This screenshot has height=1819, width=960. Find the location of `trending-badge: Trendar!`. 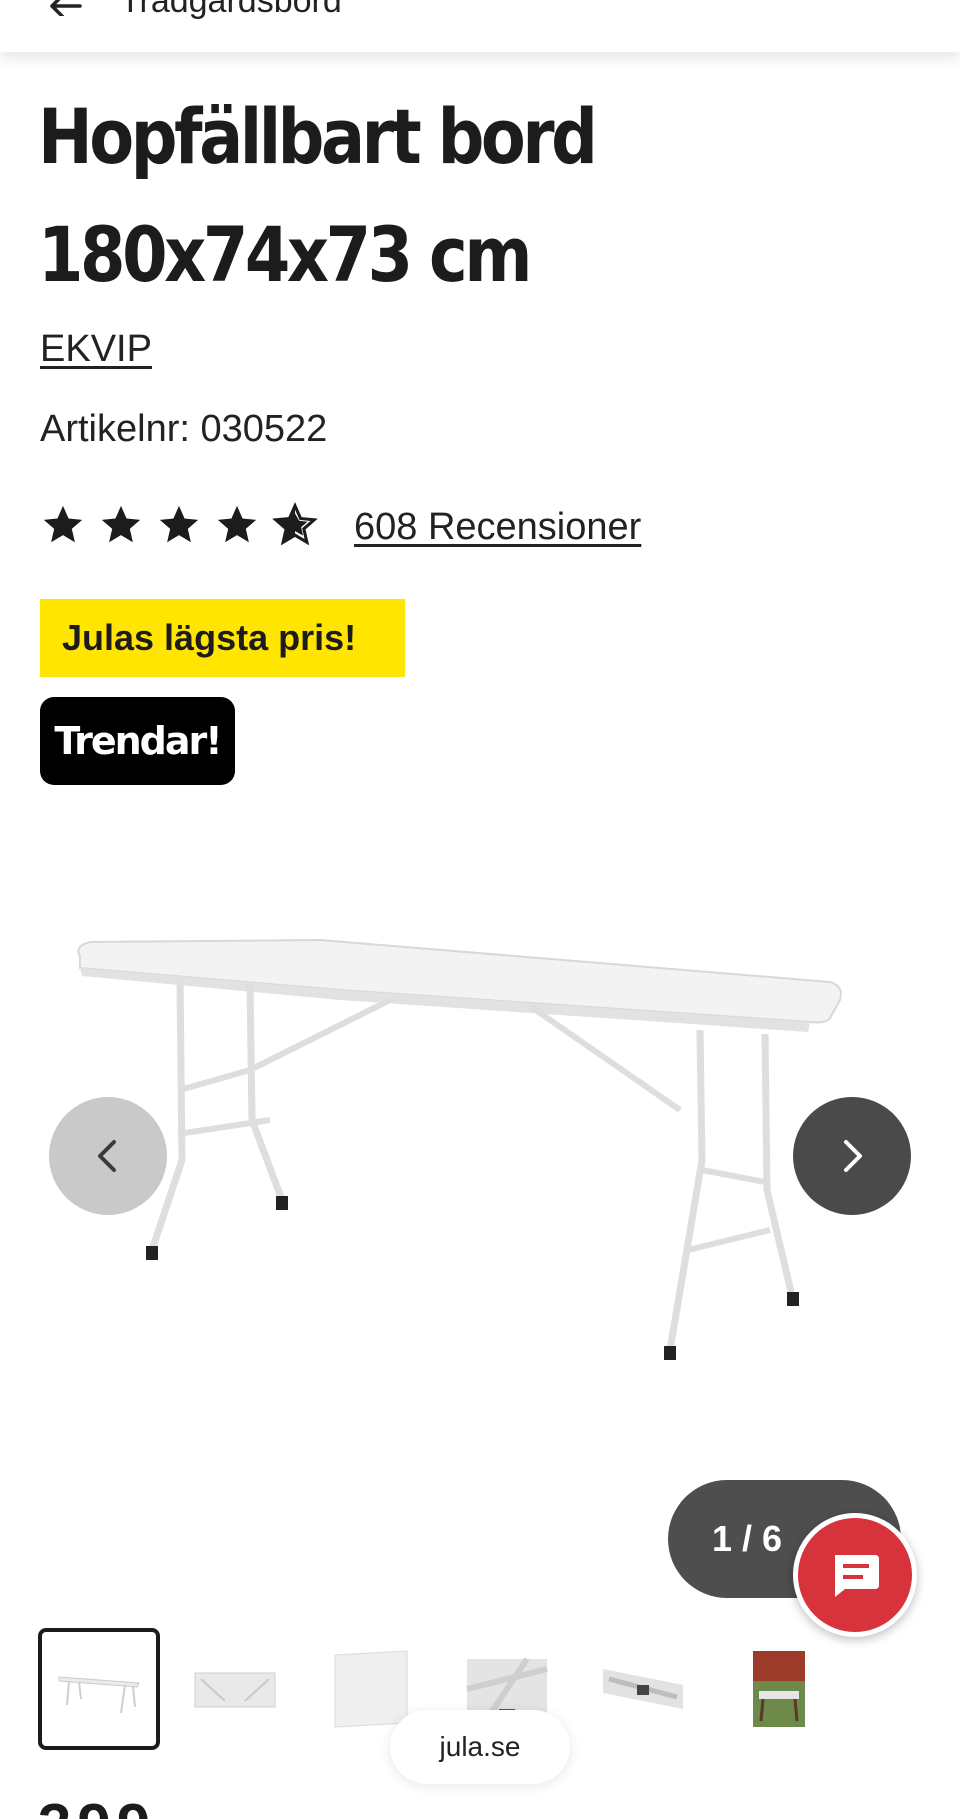

trending-badge: Trendar! is located at coordinates (137, 741).